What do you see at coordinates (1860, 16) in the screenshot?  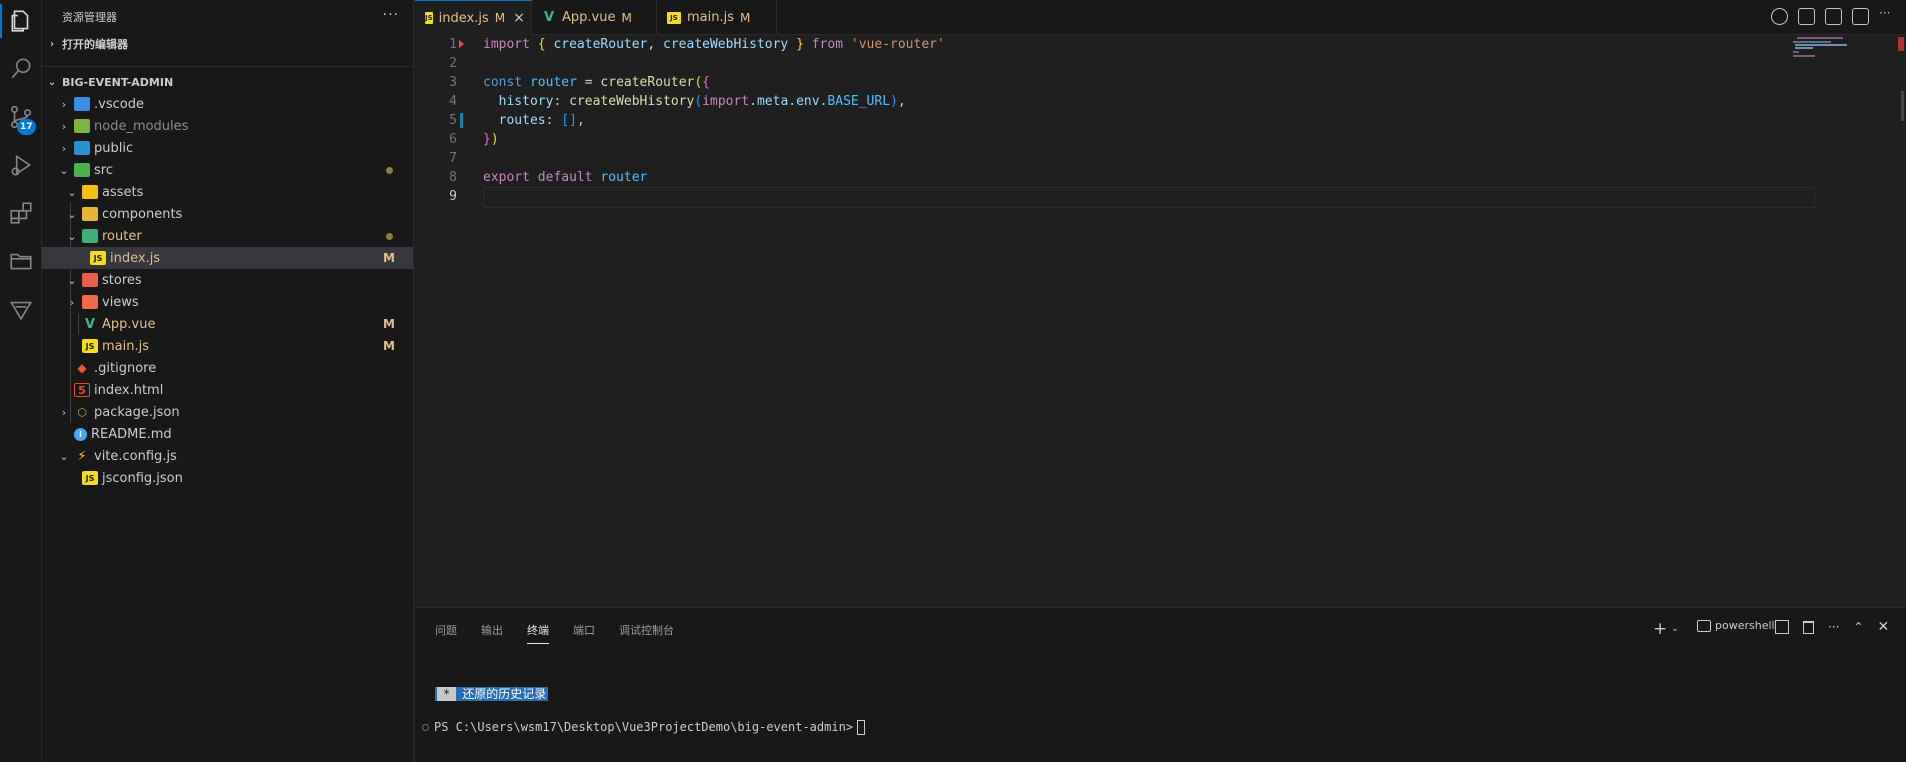 I see `split-editor-icon` at bounding box center [1860, 16].